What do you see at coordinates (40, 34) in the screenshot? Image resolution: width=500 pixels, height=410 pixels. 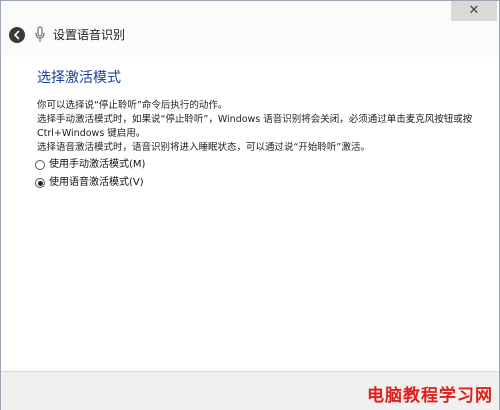 I see `microphone-icon` at bounding box center [40, 34].